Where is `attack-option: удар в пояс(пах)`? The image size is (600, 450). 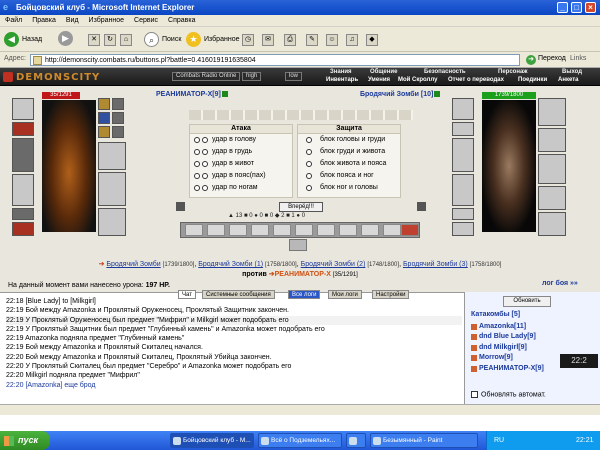
attack-option: удар в пояс(пах) is located at coordinates (241, 176).